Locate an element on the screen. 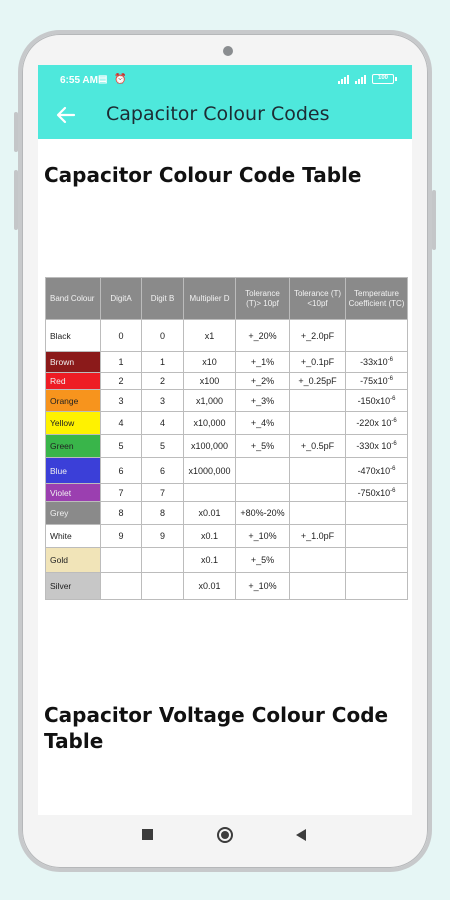  table-header-cell: Digit B is located at coordinates (162, 298).